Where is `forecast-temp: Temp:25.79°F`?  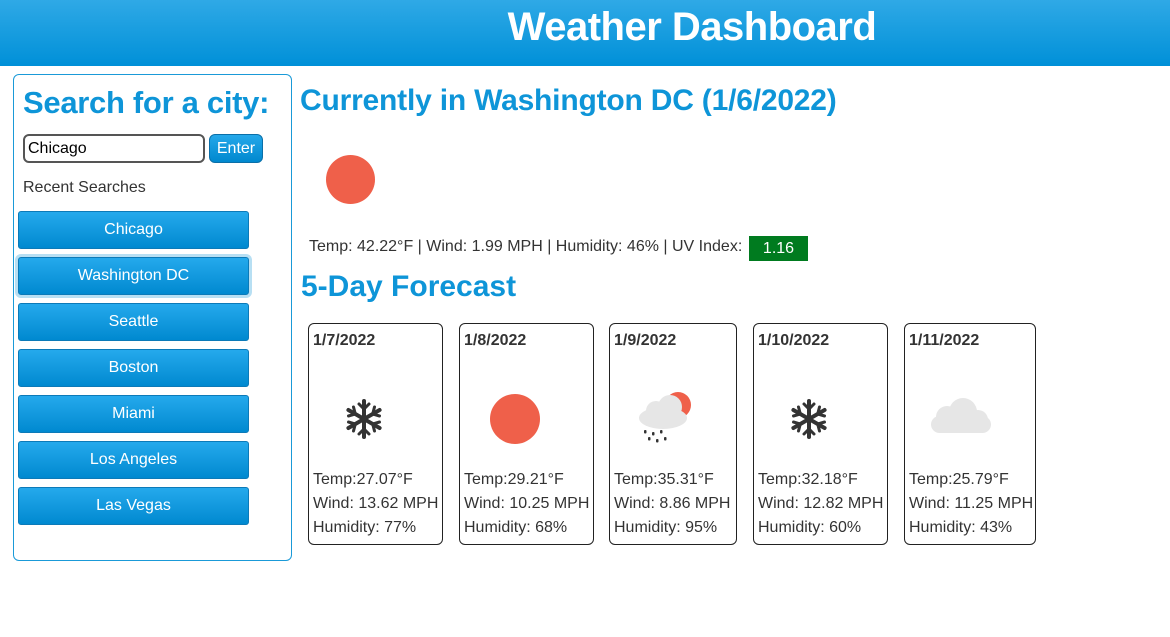 forecast-temp: Temp:25.79°F is located at coordinates (959, 479).